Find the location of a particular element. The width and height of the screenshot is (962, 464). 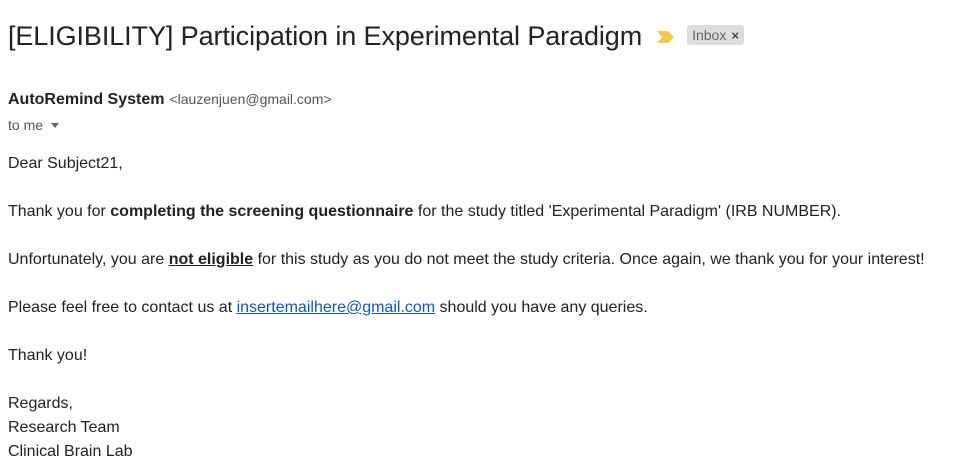

sender-row: AutoRemind System <lauzenjuen@gmail.com> is located at coordinates (170, 100).